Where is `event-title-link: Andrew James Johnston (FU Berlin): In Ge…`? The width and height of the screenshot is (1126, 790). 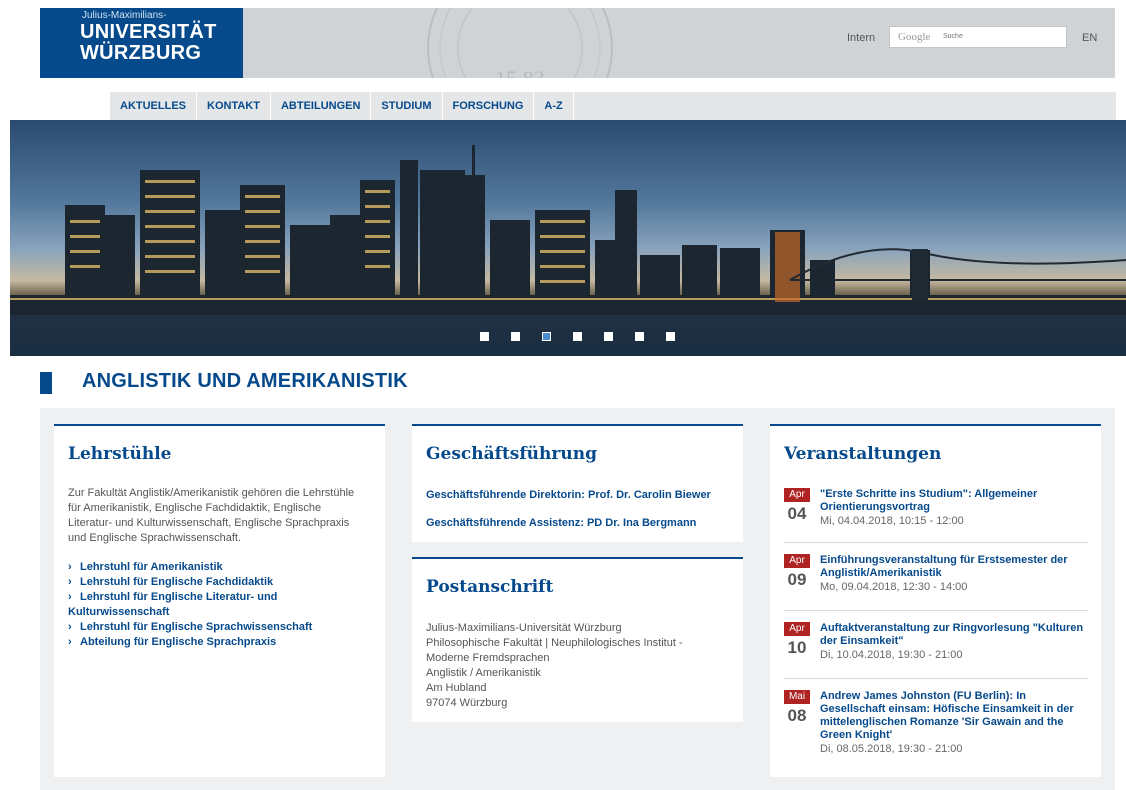
event-title-link: Andrew James Johnston (FU Berlin): In Ge… is located at coordinates (954, 723).